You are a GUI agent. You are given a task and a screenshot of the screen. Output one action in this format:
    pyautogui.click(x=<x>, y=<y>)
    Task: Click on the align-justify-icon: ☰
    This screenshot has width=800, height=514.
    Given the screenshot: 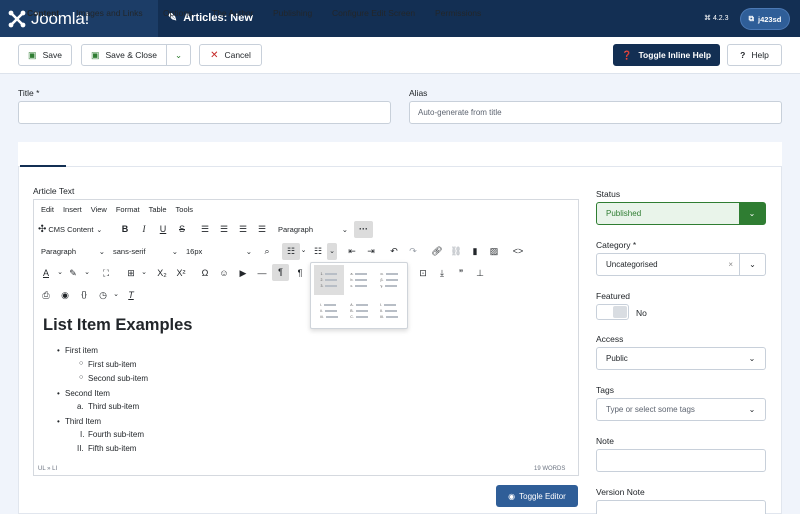 What is the action you would take?
    pyautogui.click(x=262, y=229)
    